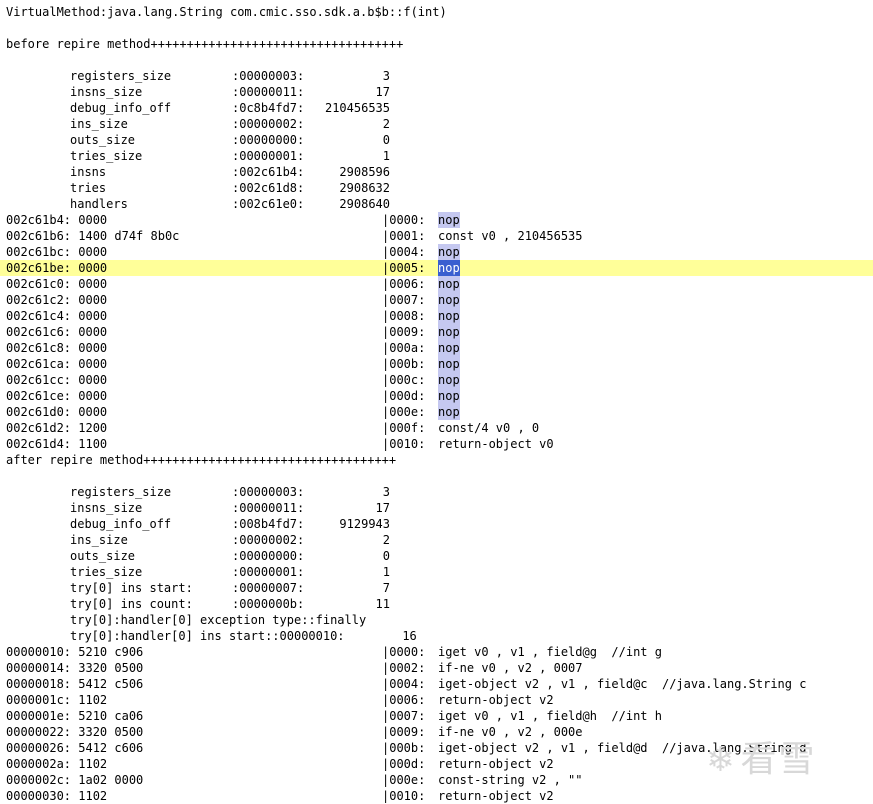 The height and width of the screenshot is (804, 873). Describe the element at coordinates (436, 364) in the screenshot. I see `code-row: 002c61ca: 0000 |000b: nop` at that location.